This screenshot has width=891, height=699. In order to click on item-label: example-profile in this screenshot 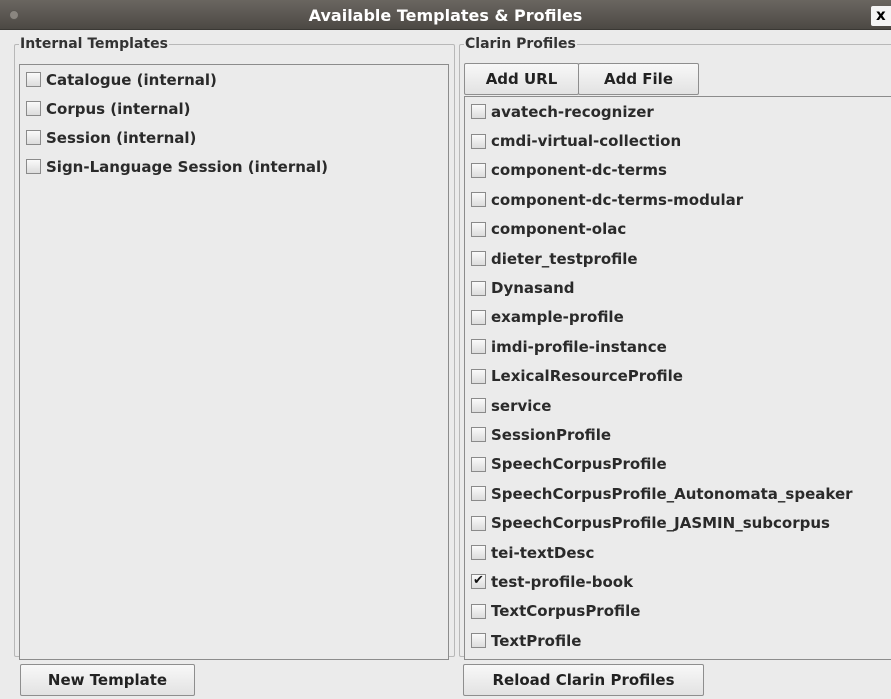, I will do `click(557, 317)`.